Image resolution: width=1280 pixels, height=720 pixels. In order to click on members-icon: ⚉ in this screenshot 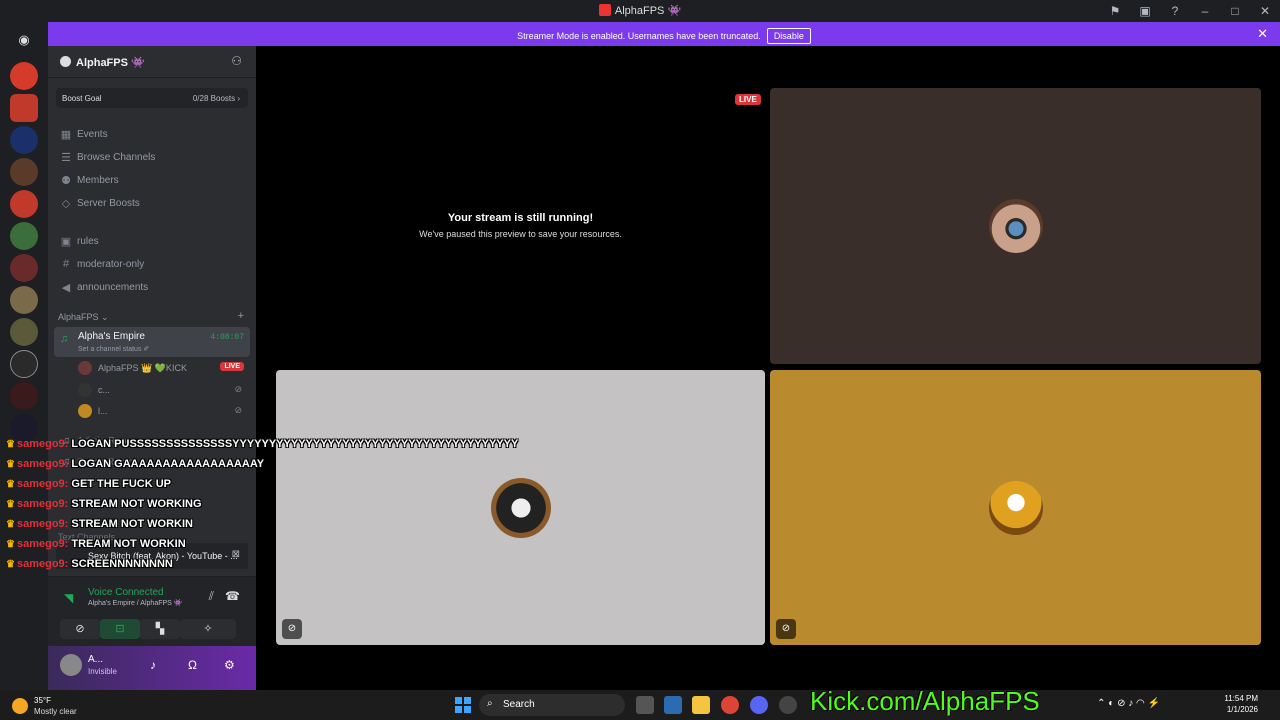, I will do `click(66, 181)`.